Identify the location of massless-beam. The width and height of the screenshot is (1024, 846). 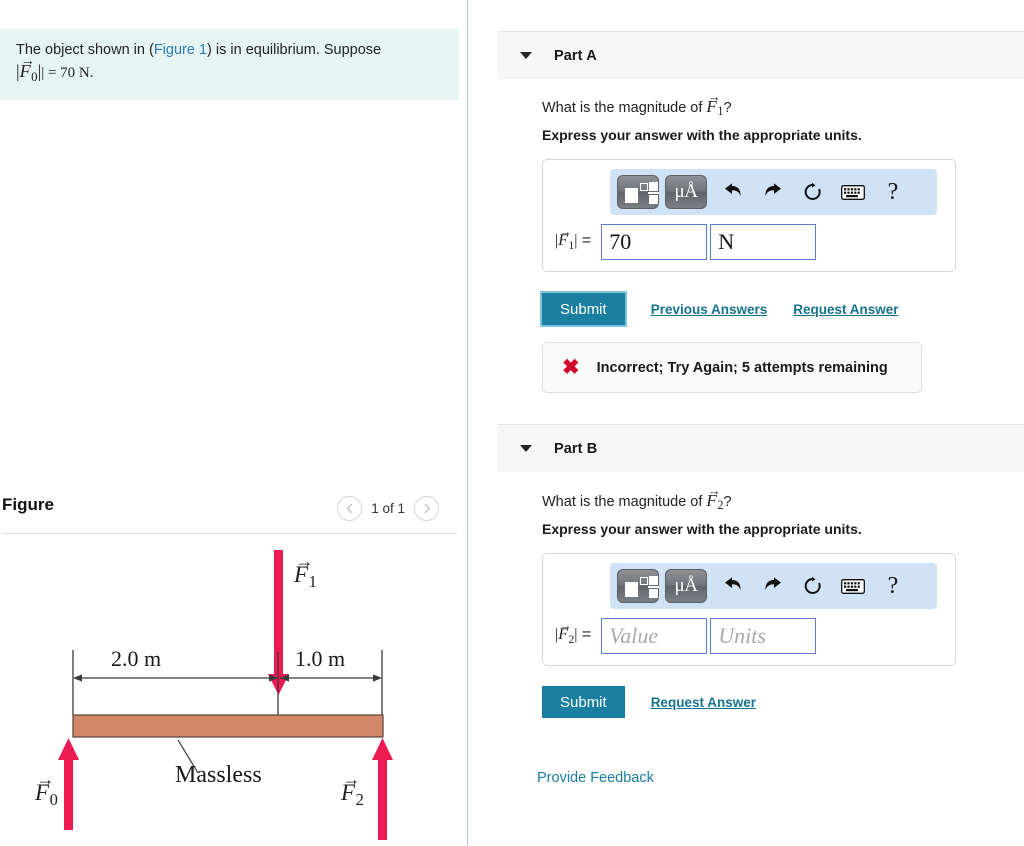
(228, 726).